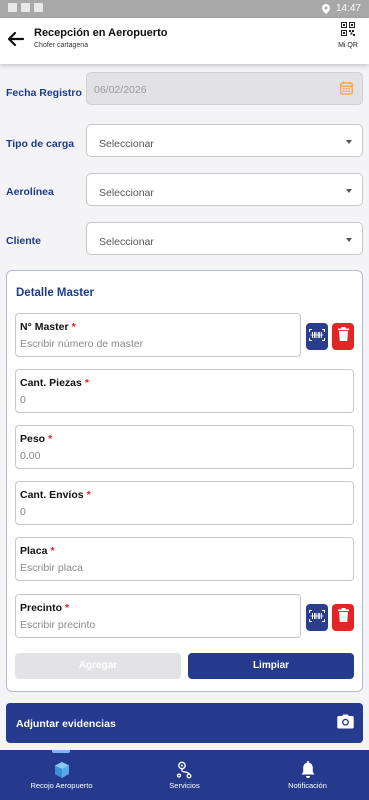 The height and width of the screenshot is (800, 369). I want to click on aerolinea-value: Seleccionar, so click(126, 193).